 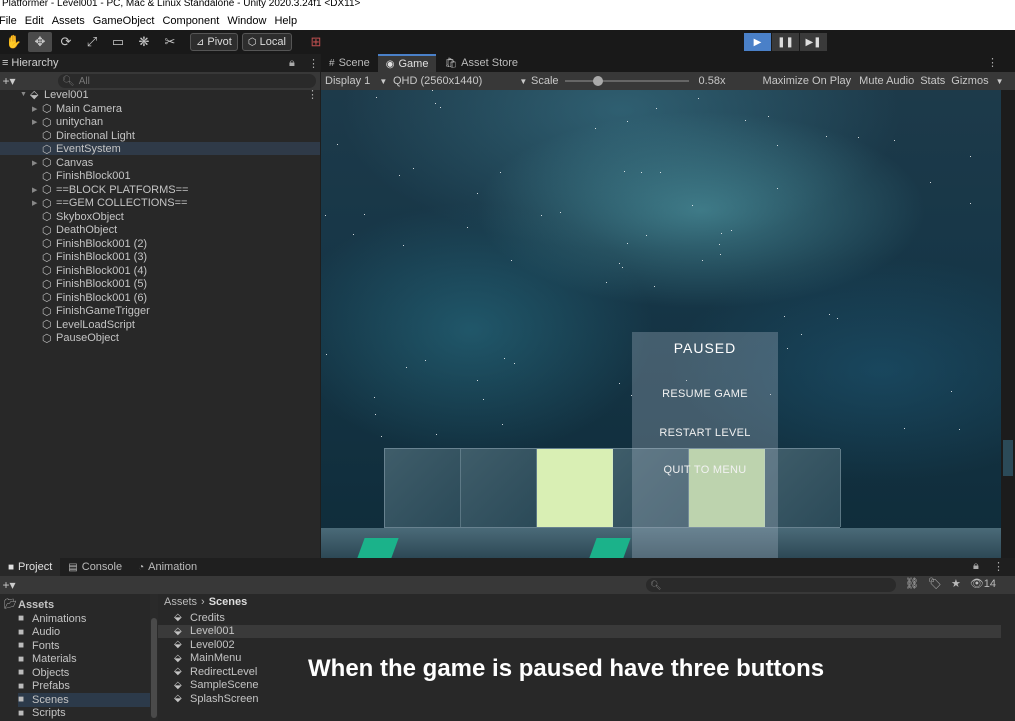 I want to click on tree-item: ⬡ Directional Light, so click(x=83, y=136).